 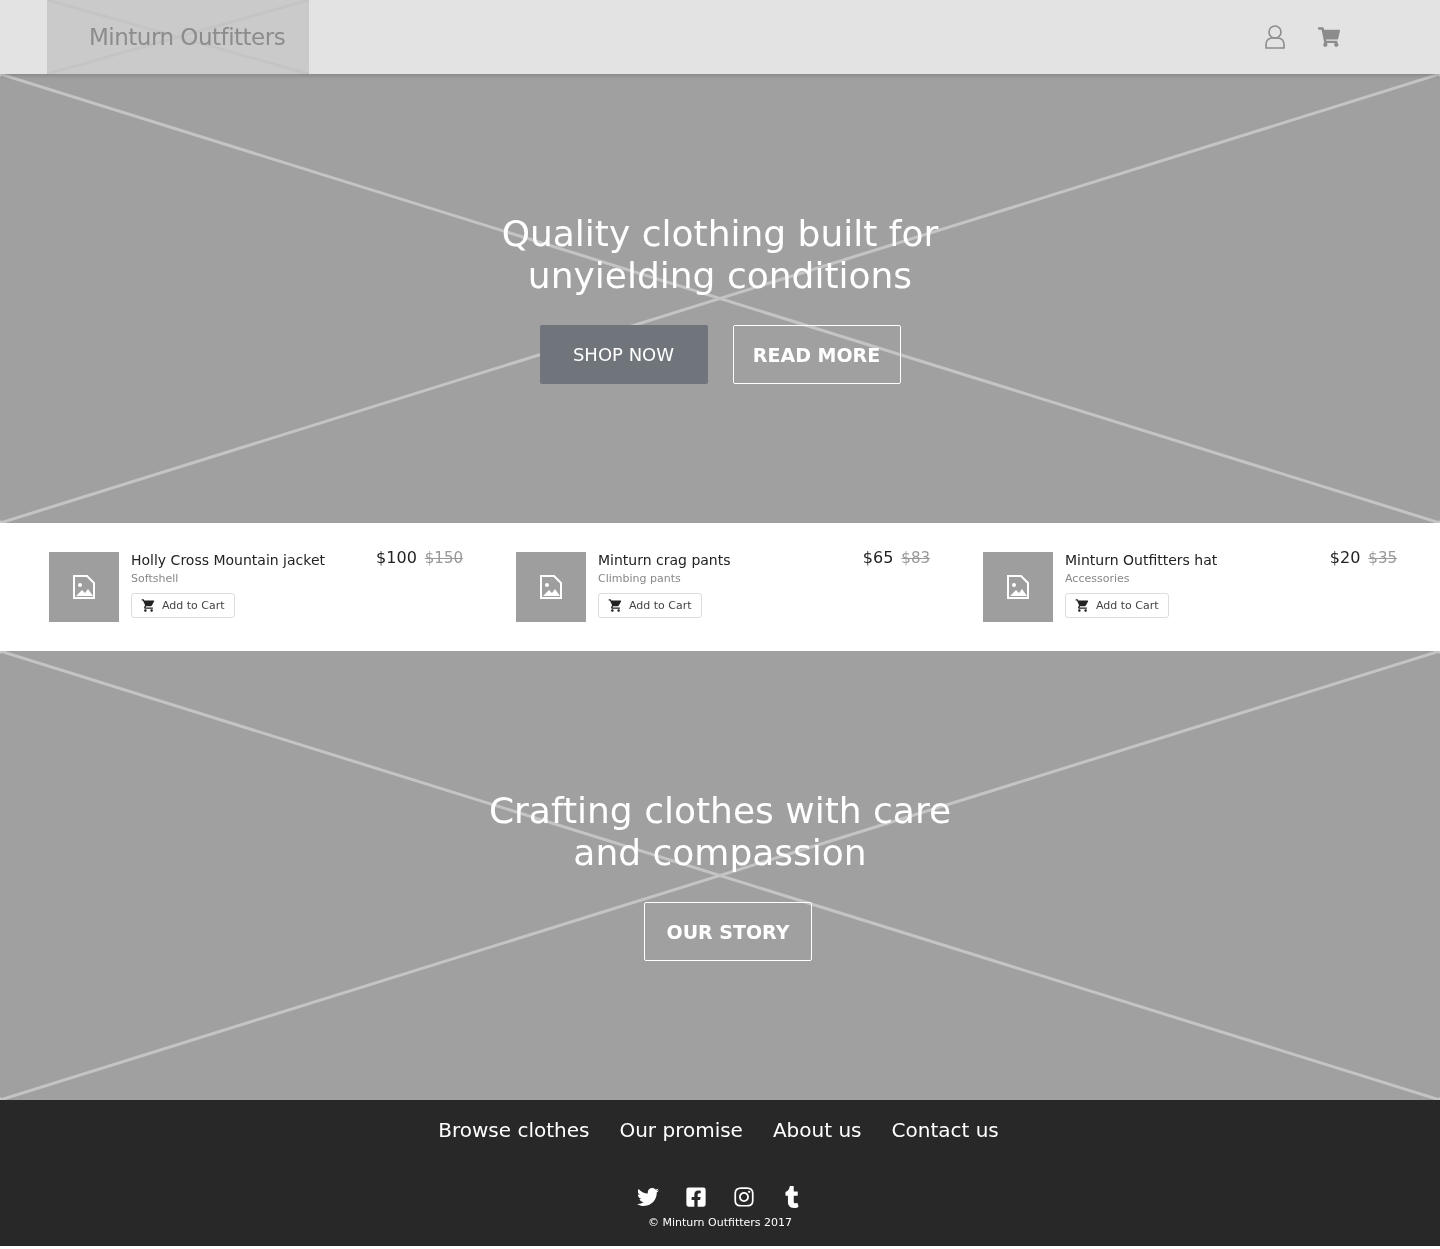 I want to click on facebook-icon, so click(x=696, y=1197).